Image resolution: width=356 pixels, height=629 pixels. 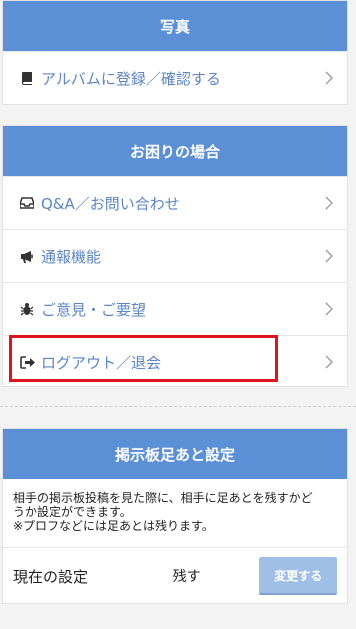 I want to click on footprint-header: 掲示板足あと設定, so click(x=175, y=454).